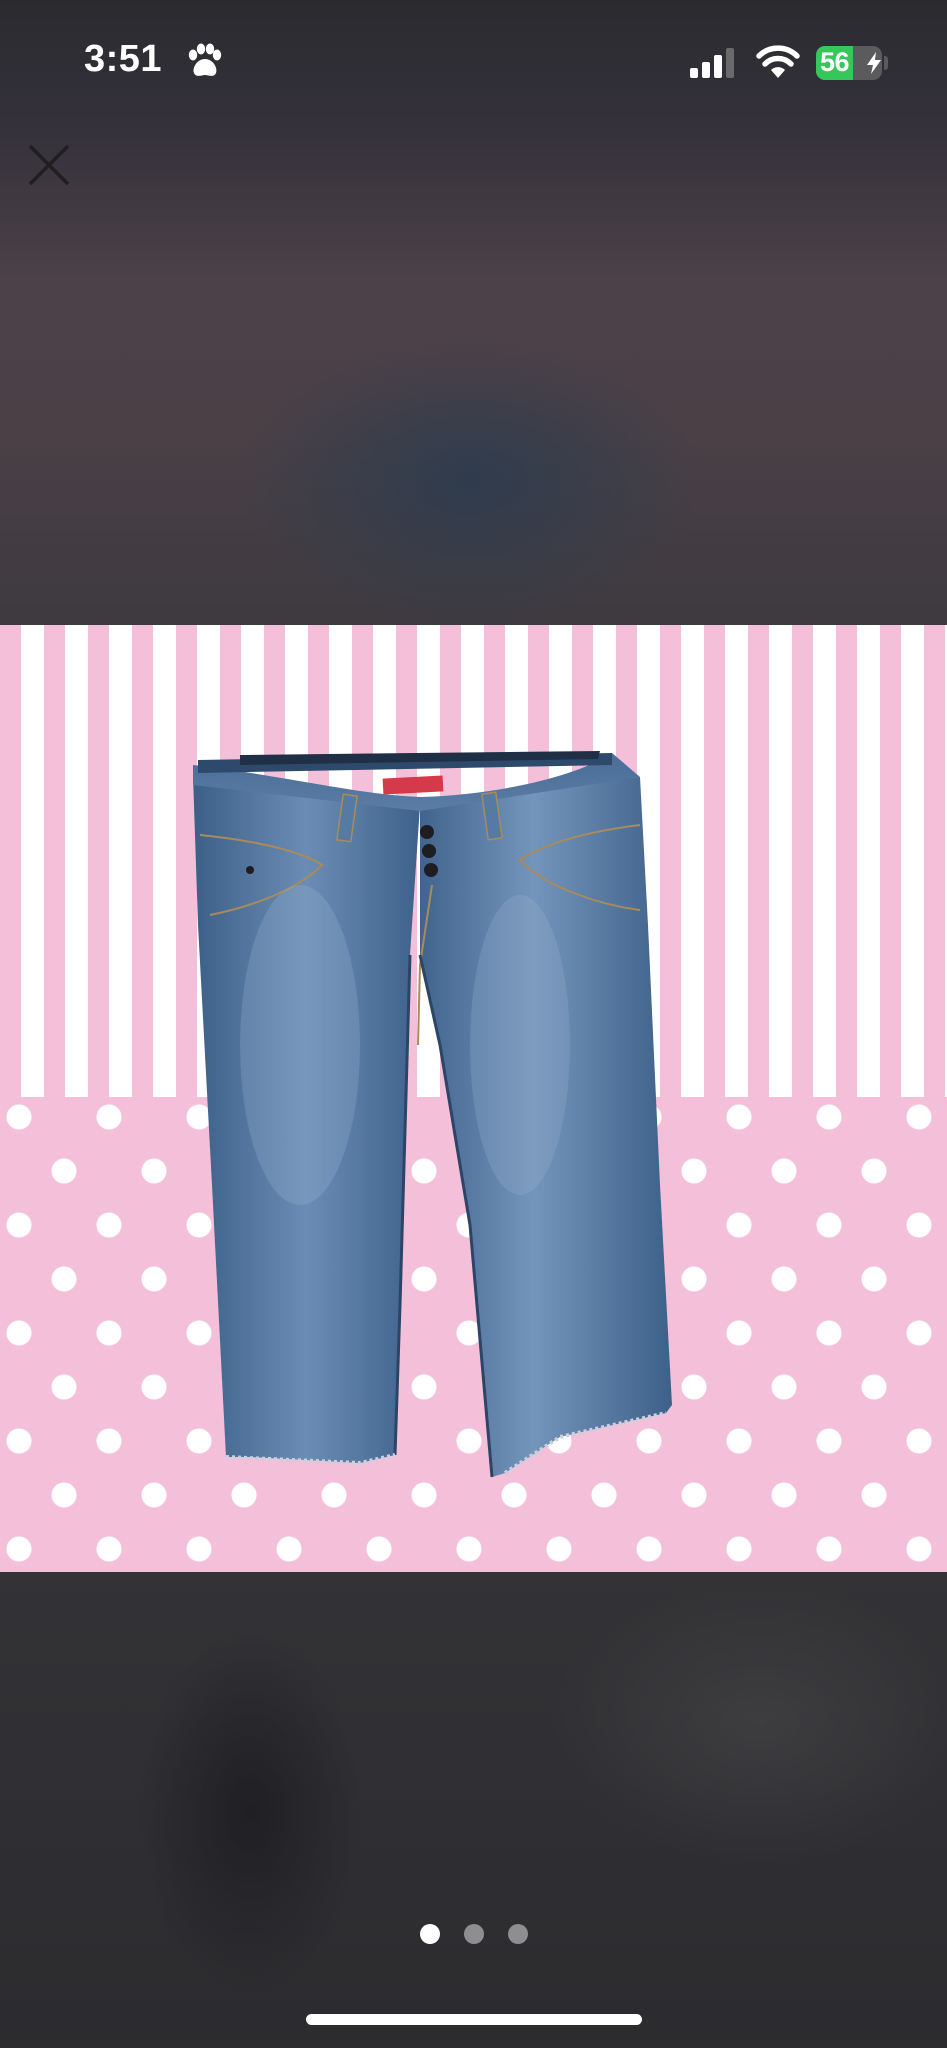 This screenshot has height=2048, width=947. Describe the element at coordinates (712, 63) in the screenshot. I see `cellular-signal-icon` at that location.